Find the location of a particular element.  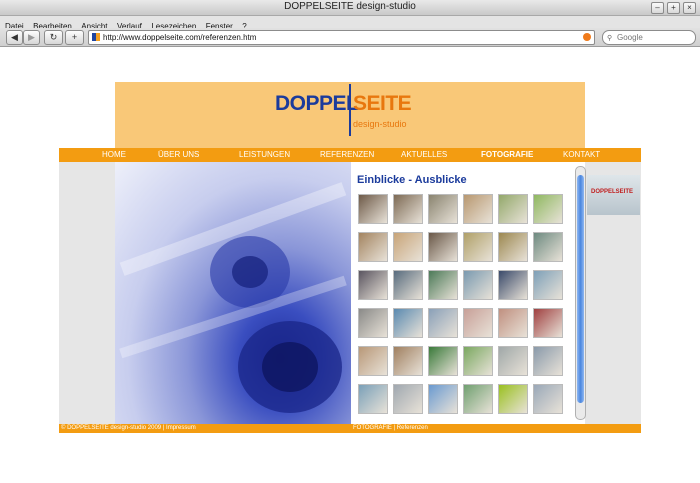

browser-toolbar: ◀ ▶ ↻ + ⚲ is located at coordinates (350, 37).